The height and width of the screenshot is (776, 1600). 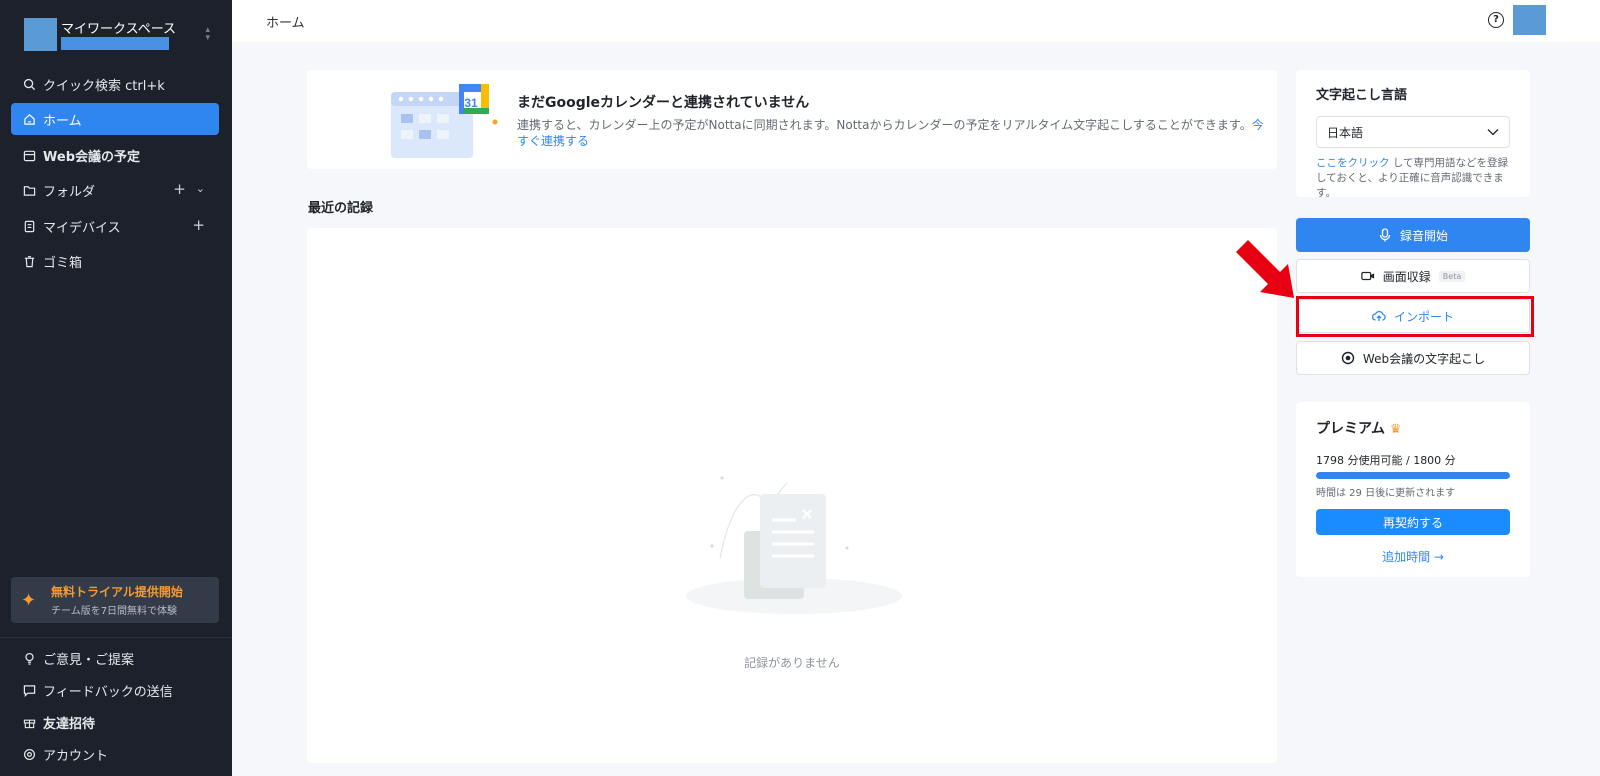 I want to click on sidebar-item-label: アカウント, so click(x=76, y=756).